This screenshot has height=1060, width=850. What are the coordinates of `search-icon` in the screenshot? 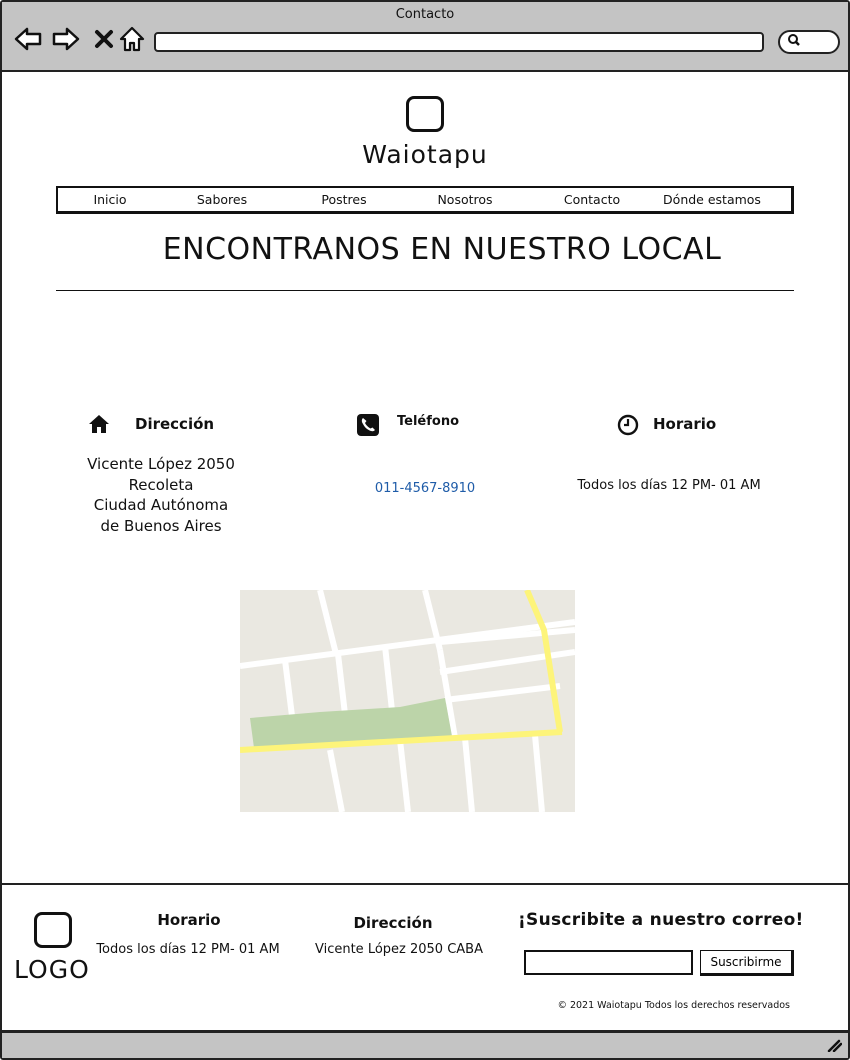 It's located at (794, 42).